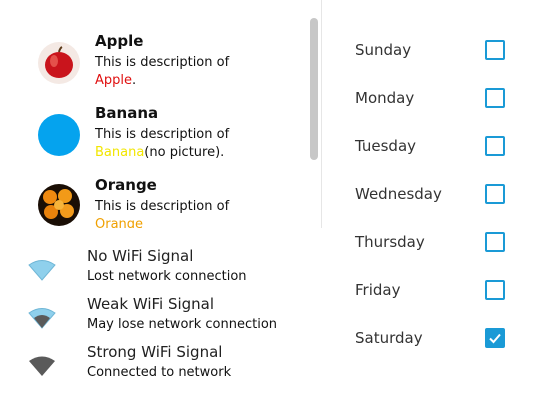  I want to click on day-label: Thursday, so click(390, 242).